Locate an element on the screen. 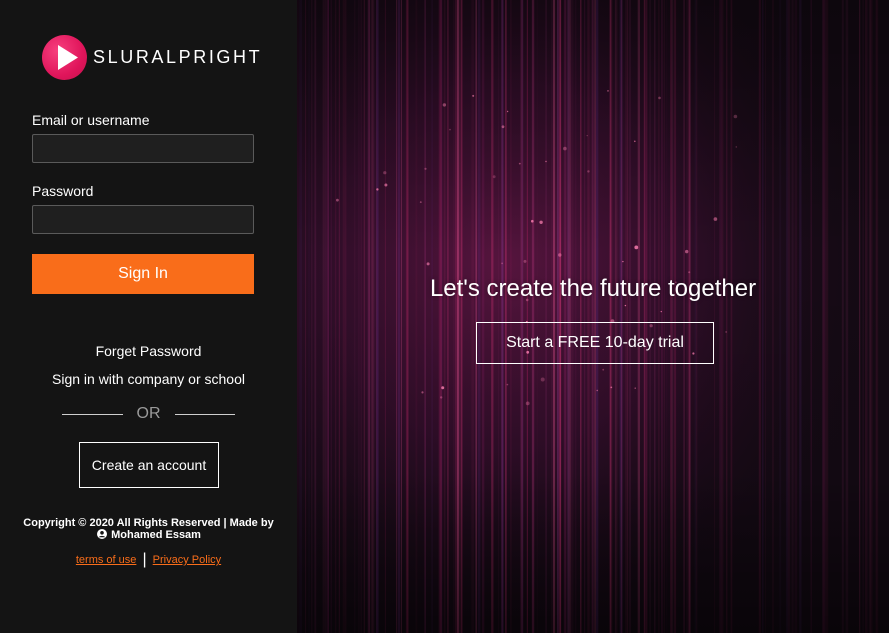 The width and height of the screenshot is (889, 633). terms-of-use-link: terms of use is located at coordinates (106, 560).